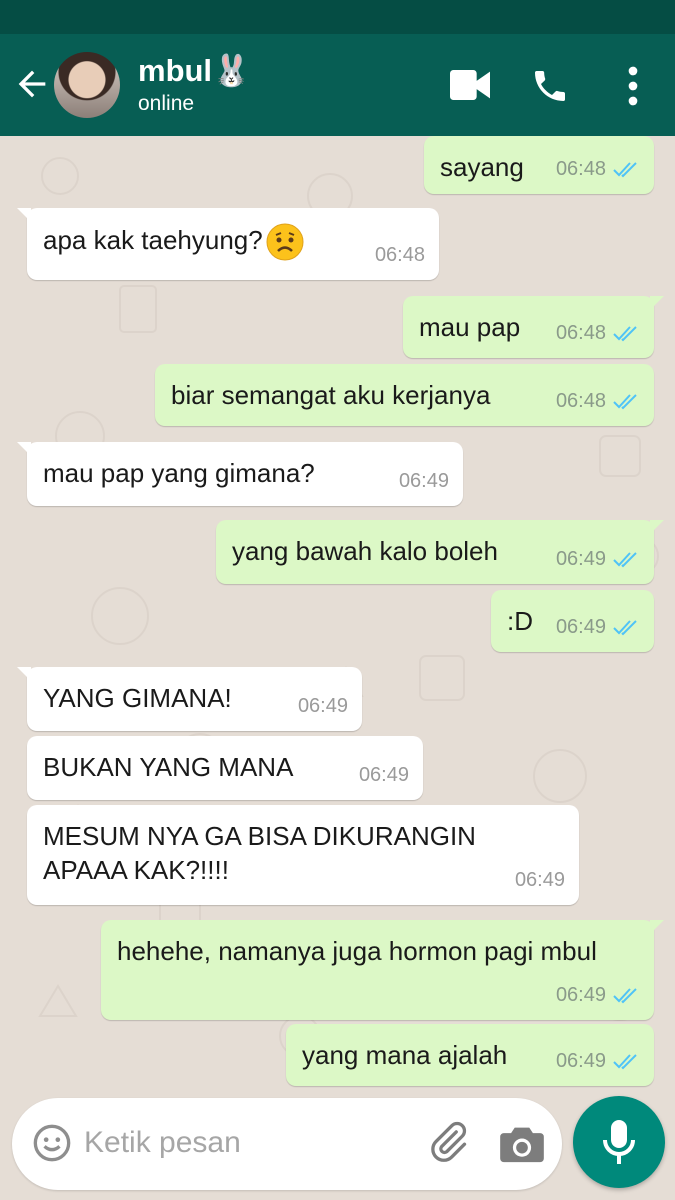 This screenshot has width=675, height=1200. Describe the element at coordinates (137, 698) in the screenshot. I see `message-text: YANG GIMANA!` at that location.